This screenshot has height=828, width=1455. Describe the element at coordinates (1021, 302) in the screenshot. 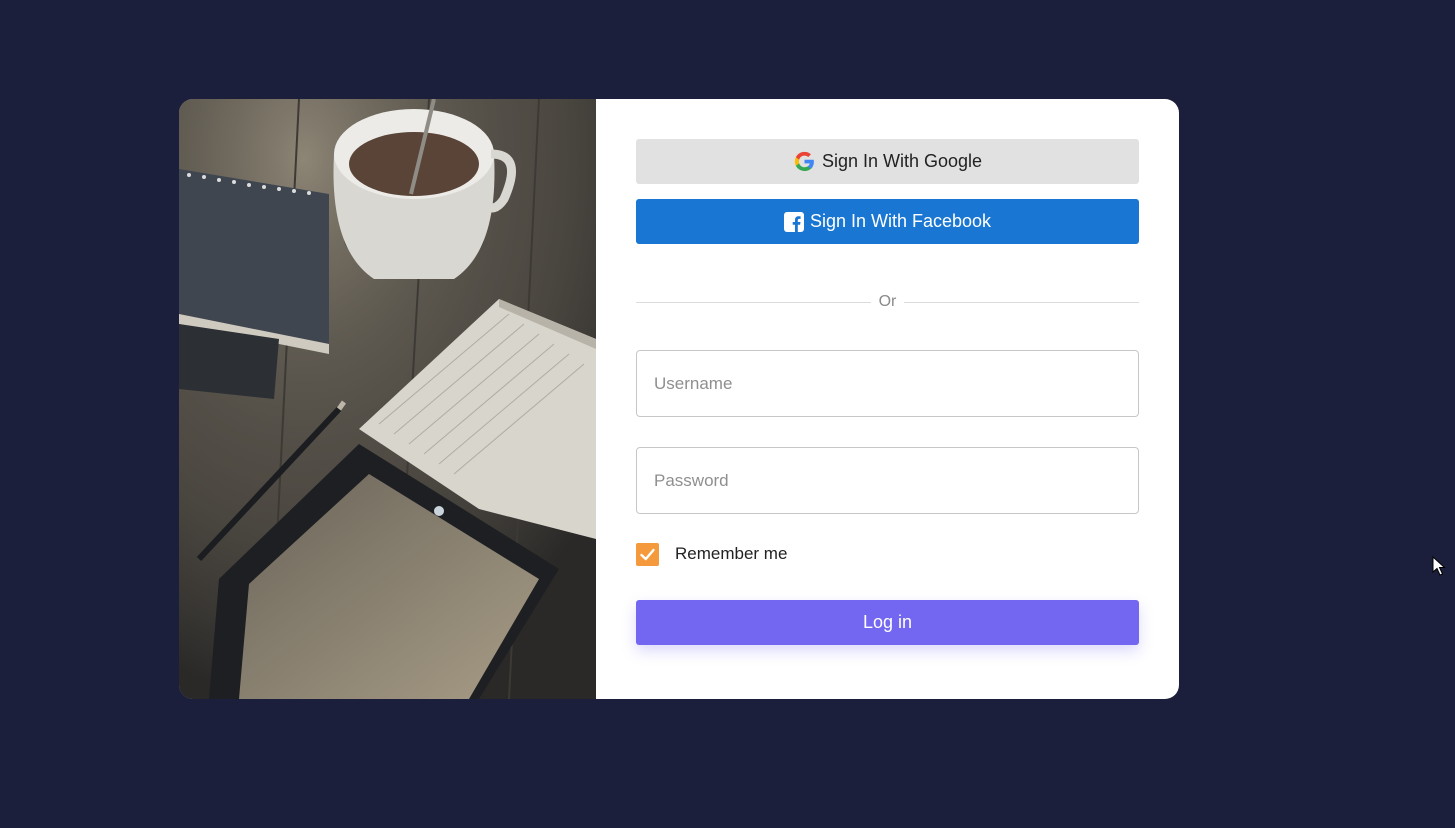

I see `divider-line-right` at that location.